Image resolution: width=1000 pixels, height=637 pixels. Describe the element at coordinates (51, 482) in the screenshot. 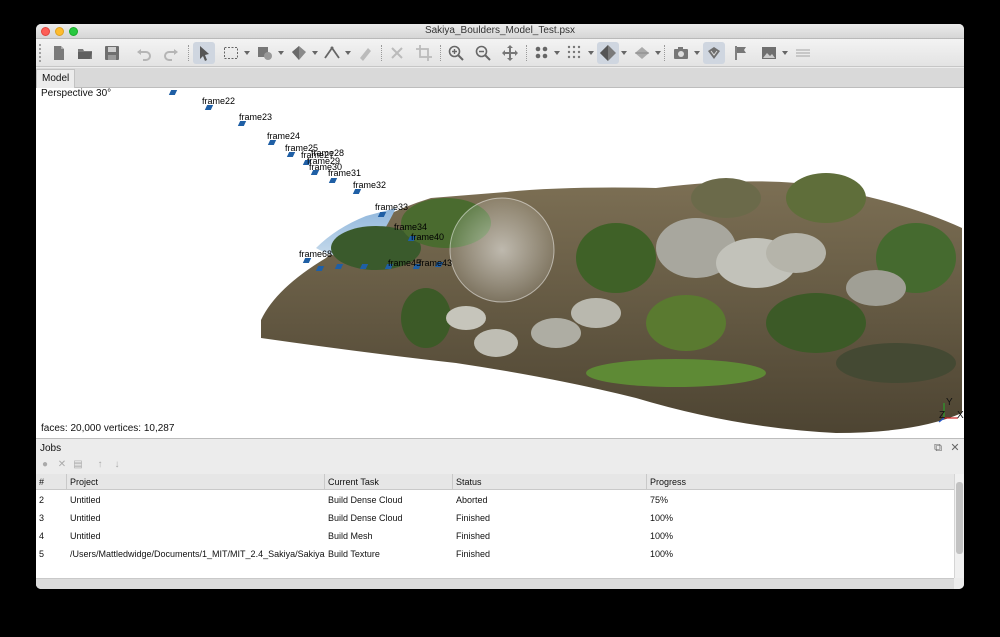

I see `column-header: #` at that location.